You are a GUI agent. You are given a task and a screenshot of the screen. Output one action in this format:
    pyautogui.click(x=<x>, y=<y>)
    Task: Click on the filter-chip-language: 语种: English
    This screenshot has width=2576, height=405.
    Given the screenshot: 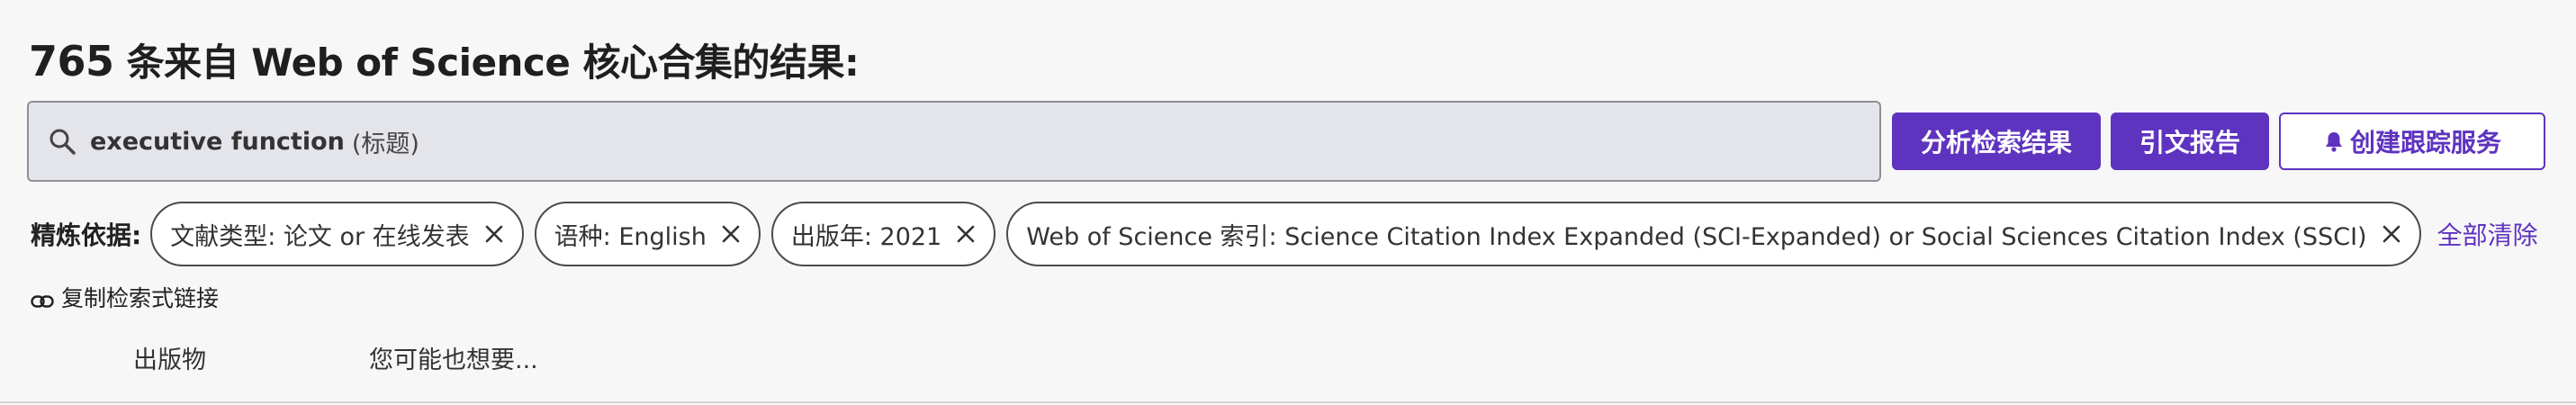 What is the action you would take?
    pyautogui.click(x=647, y=234)
    